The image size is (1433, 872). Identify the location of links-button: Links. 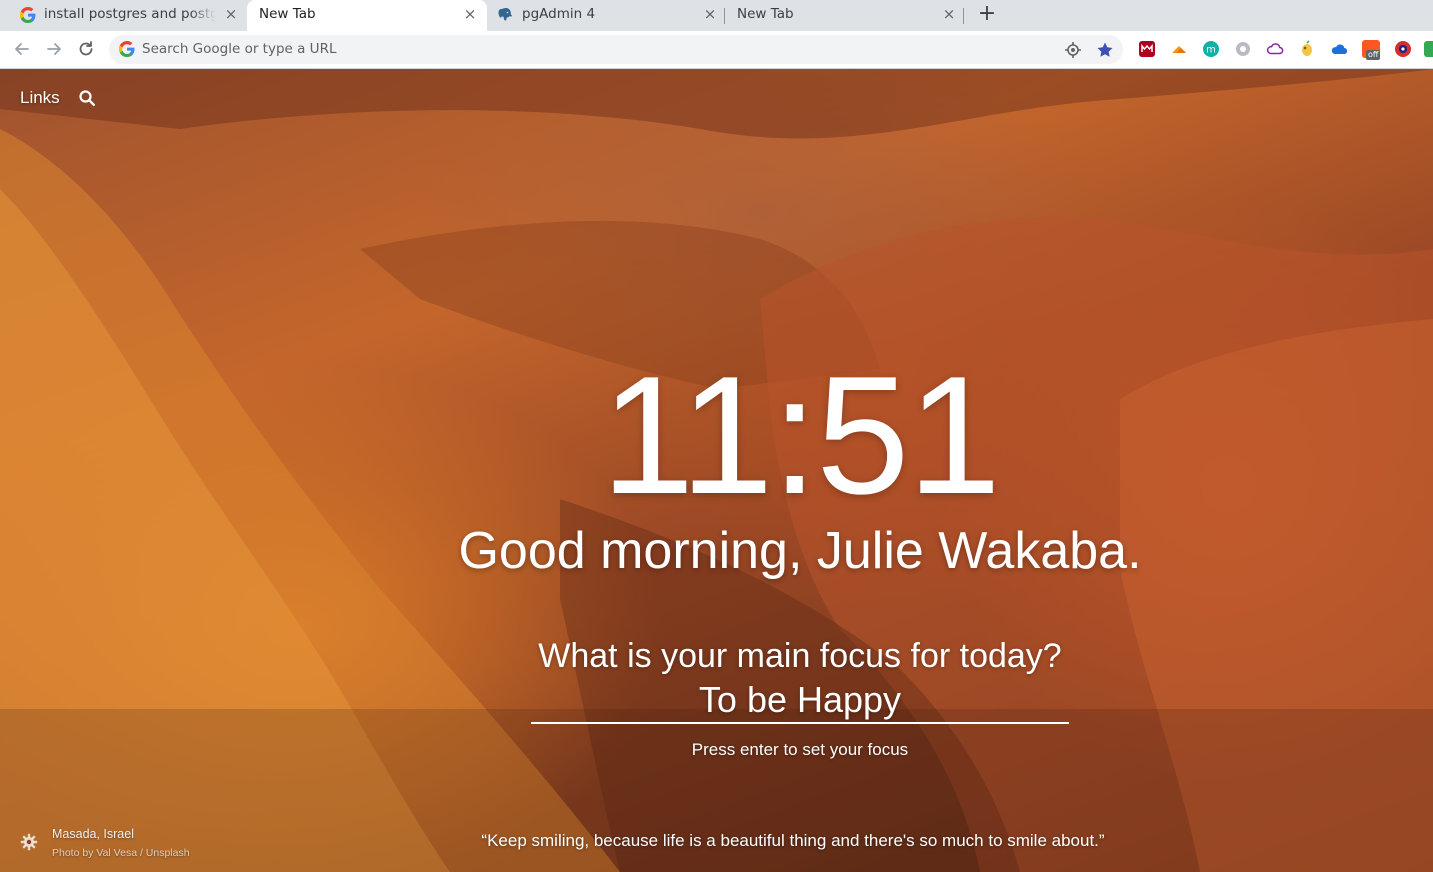
(40, 98).